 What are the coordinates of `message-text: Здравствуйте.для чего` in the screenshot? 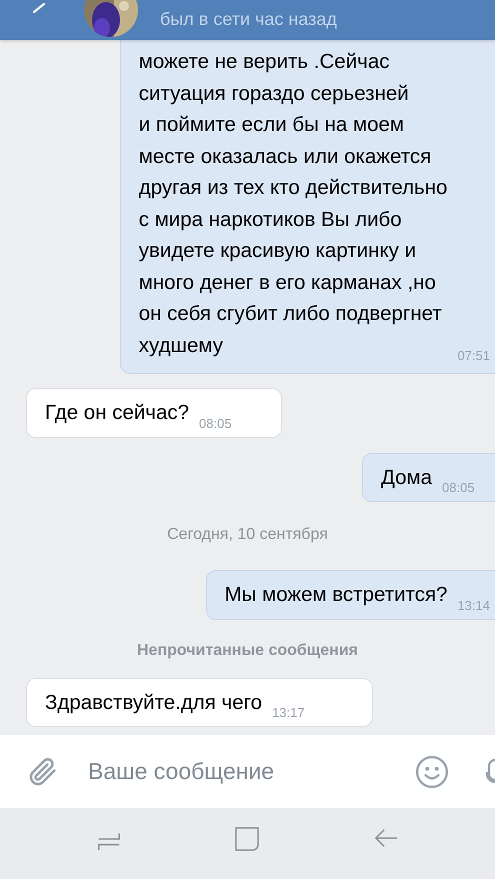 It's located at (153, 703).